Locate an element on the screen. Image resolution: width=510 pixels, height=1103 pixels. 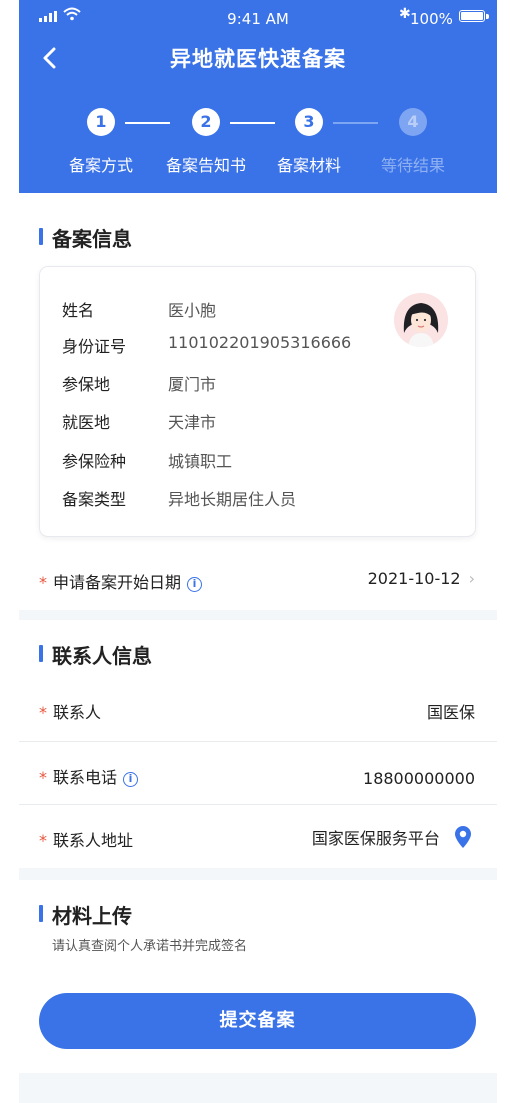
submit-filing-button: 提交备案 is located at coordinates (257, 1021).